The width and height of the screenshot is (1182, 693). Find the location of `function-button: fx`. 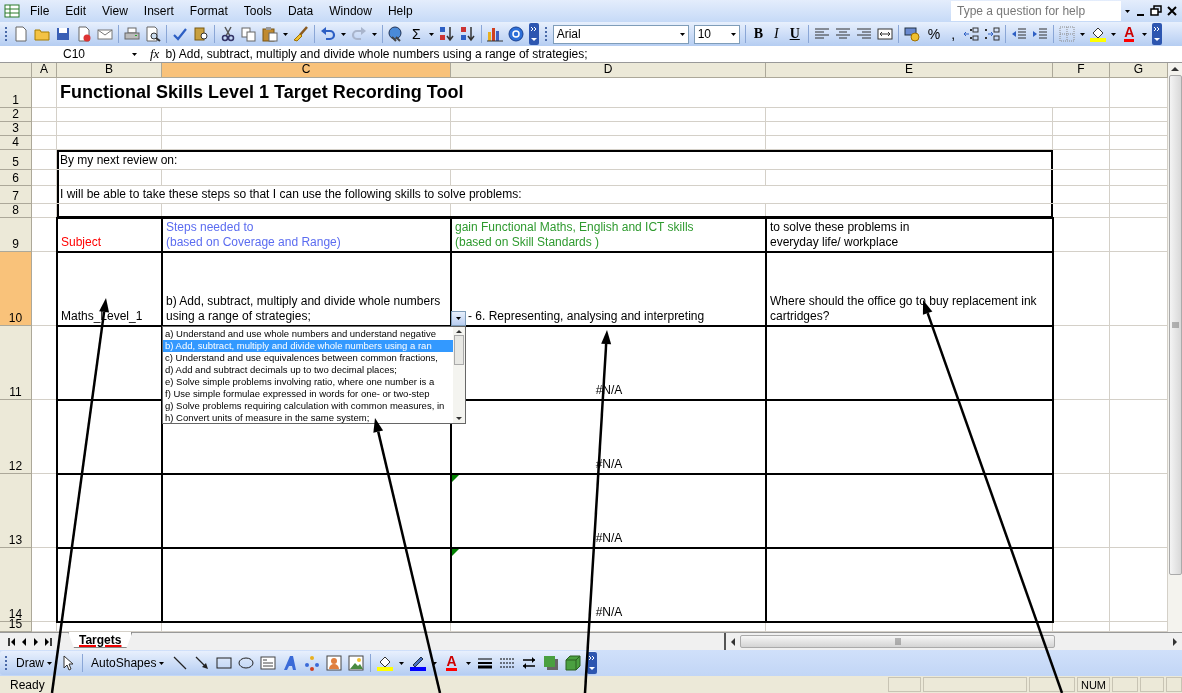

function-button: fx is located at coordinates (158, 54).